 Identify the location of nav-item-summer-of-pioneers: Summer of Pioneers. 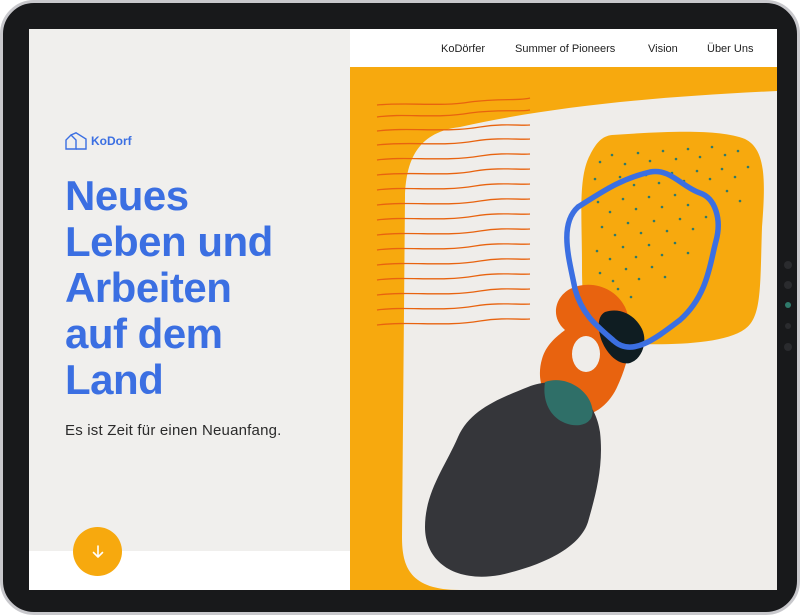
(565, 49).